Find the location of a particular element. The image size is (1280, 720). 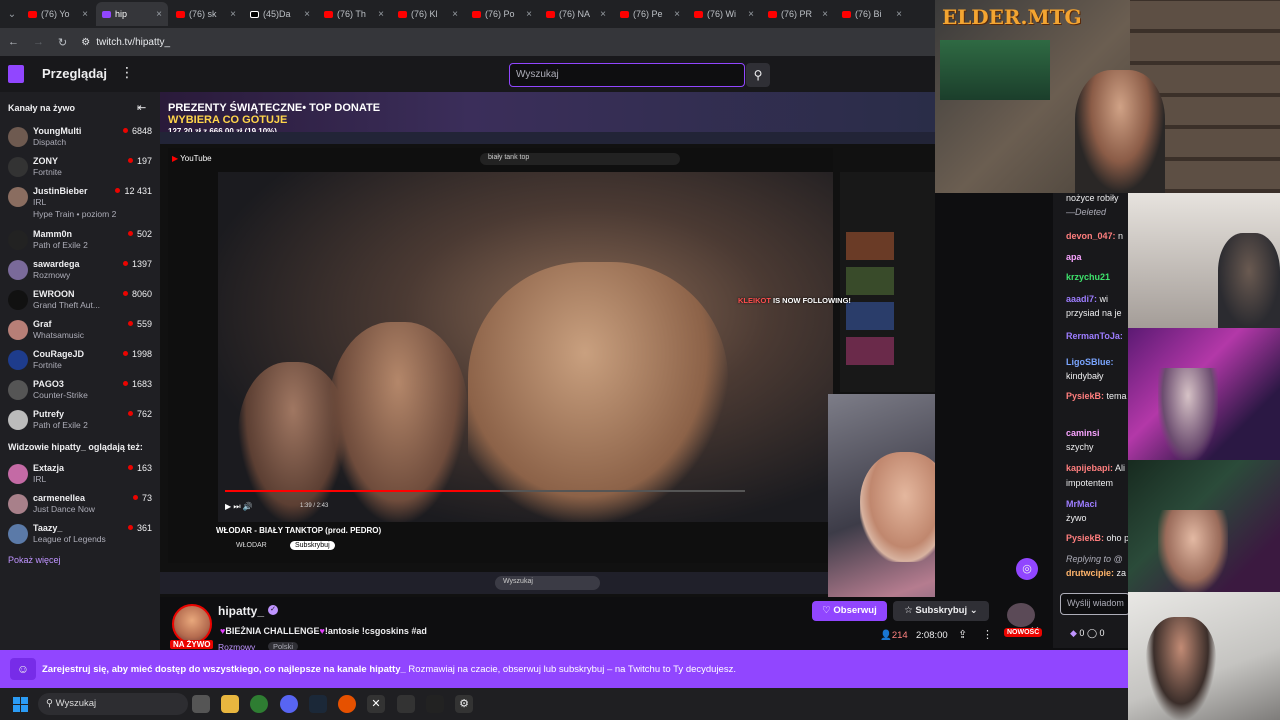

chat-username: apa is located at coordinates (1074, 257).